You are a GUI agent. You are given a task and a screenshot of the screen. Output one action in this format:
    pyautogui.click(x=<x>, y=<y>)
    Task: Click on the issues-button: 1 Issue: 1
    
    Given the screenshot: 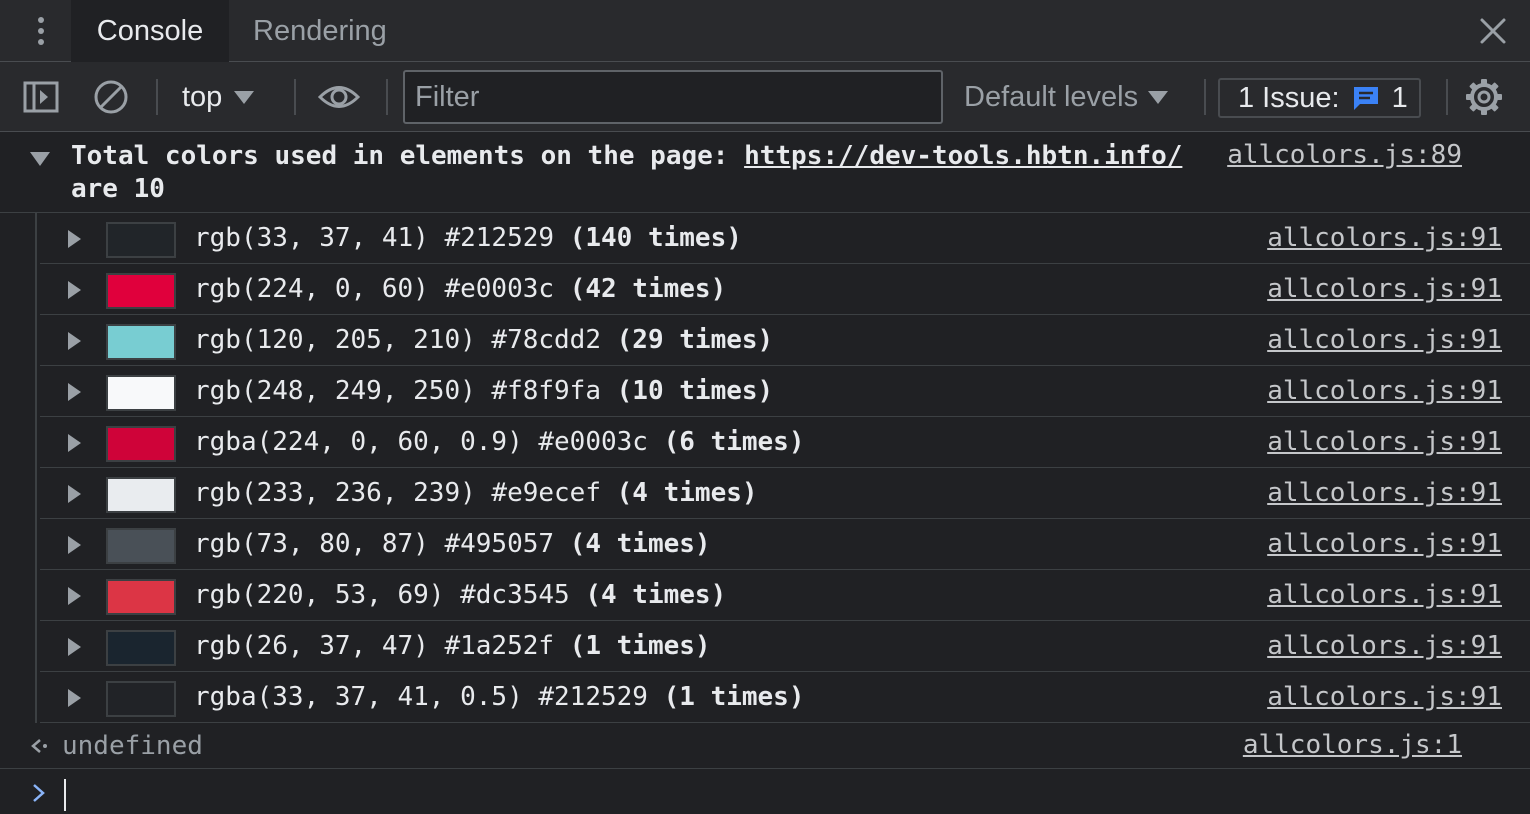 What is the action you would take?
    pyautogui.click(x=1319, y=98)
    